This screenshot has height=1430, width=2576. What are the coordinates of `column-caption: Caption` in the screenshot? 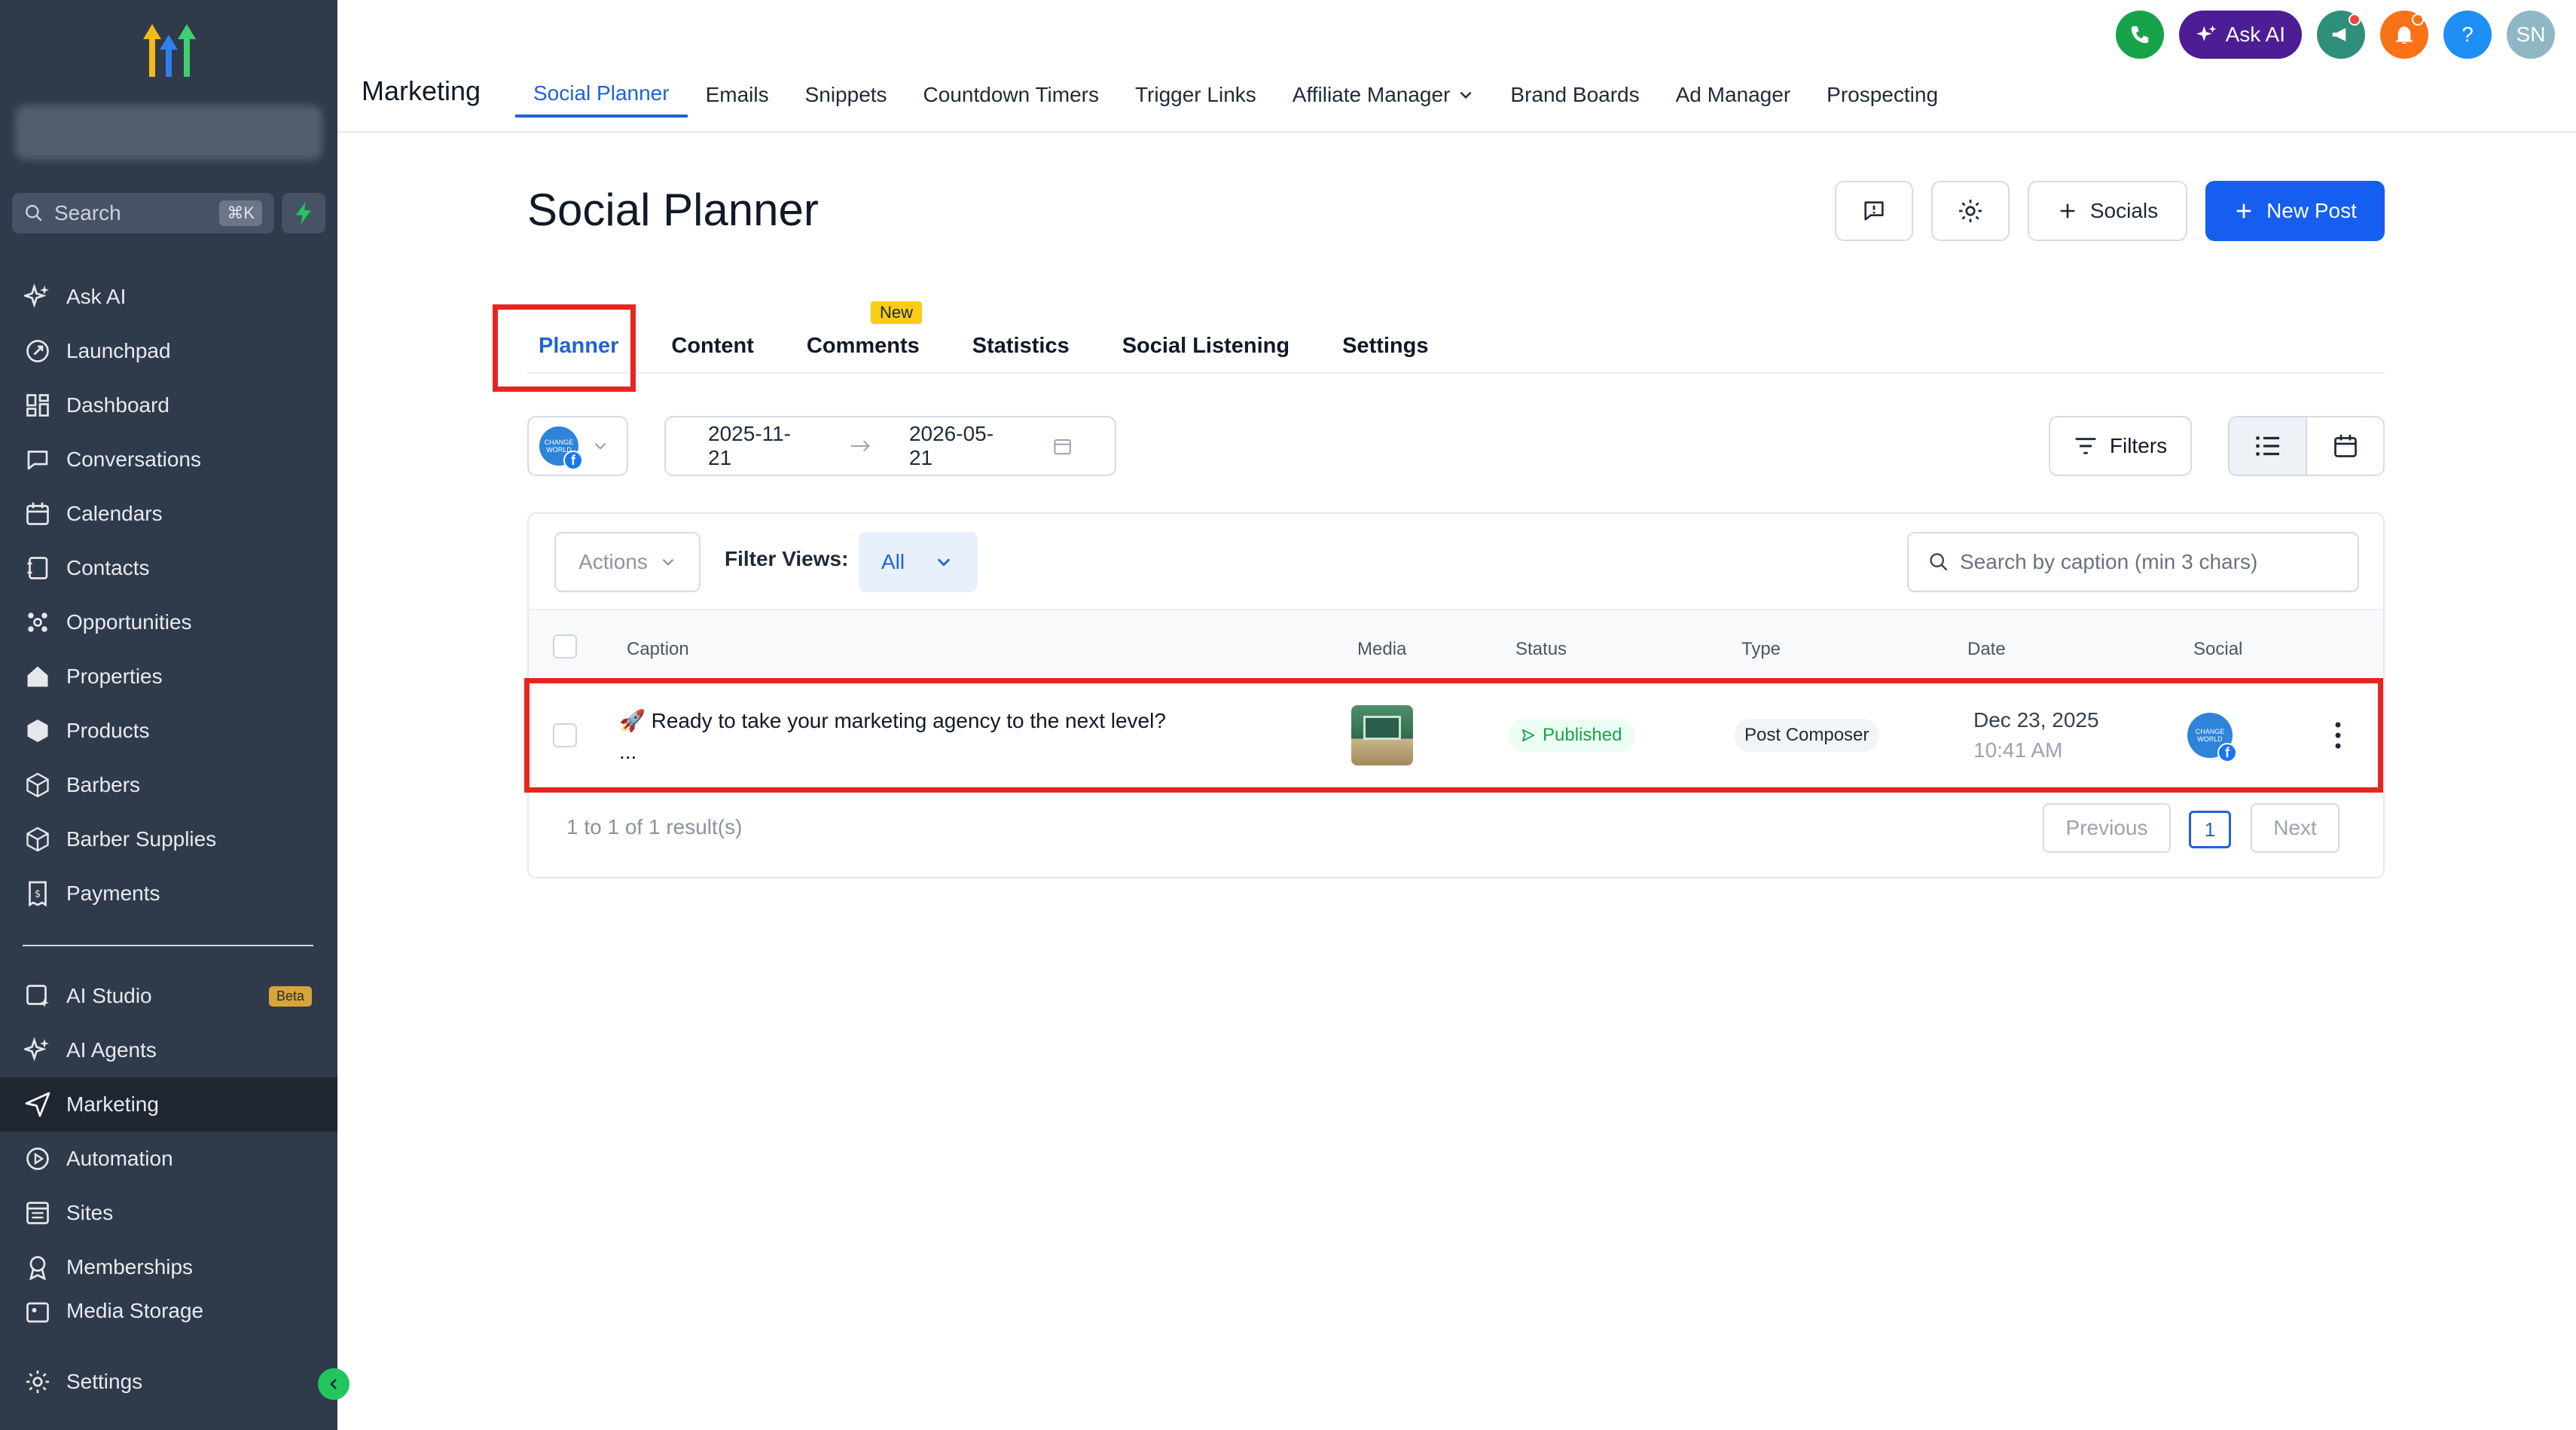 It's located at (658, 649).